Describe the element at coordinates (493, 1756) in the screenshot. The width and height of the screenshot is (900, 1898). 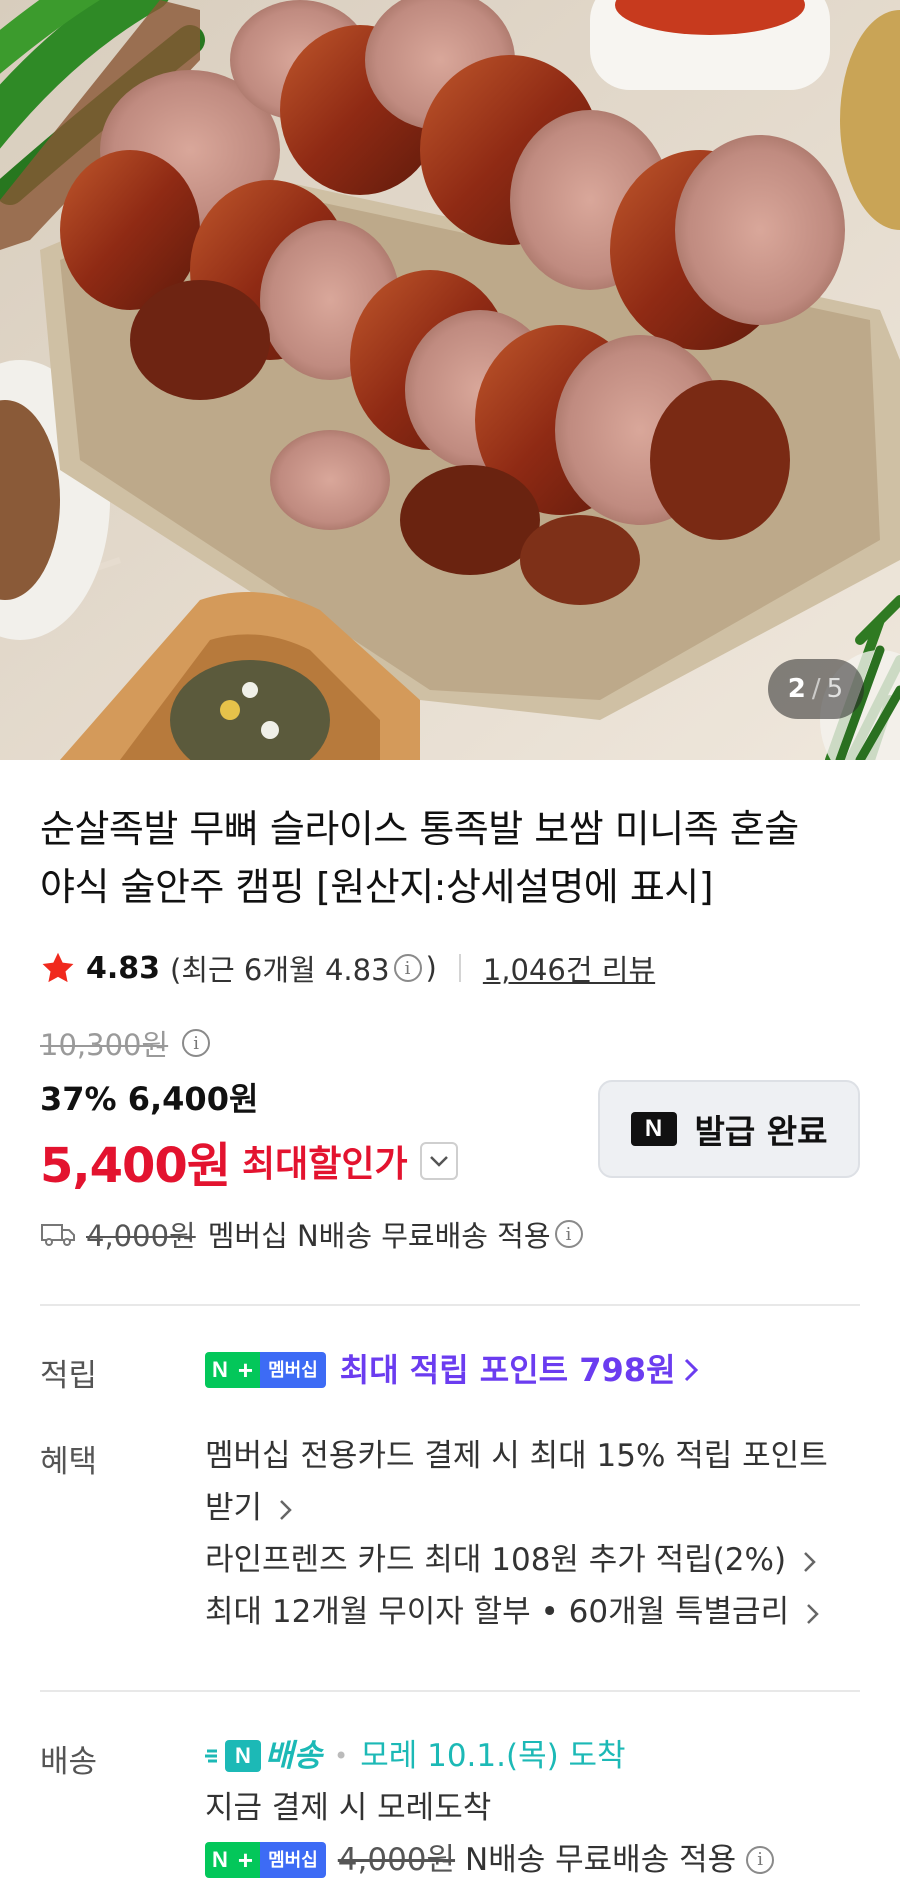
I see `arrival-date: 모레 10.1.(목) 도착` at that location.